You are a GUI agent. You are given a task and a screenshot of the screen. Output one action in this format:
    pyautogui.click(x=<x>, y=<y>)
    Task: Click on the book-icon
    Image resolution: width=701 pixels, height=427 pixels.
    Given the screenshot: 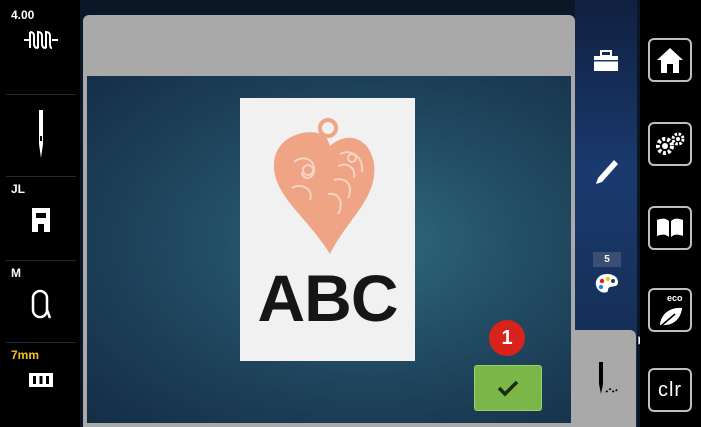 What is the action you would take?
    pyautogui.click(x=670, y=227)
    